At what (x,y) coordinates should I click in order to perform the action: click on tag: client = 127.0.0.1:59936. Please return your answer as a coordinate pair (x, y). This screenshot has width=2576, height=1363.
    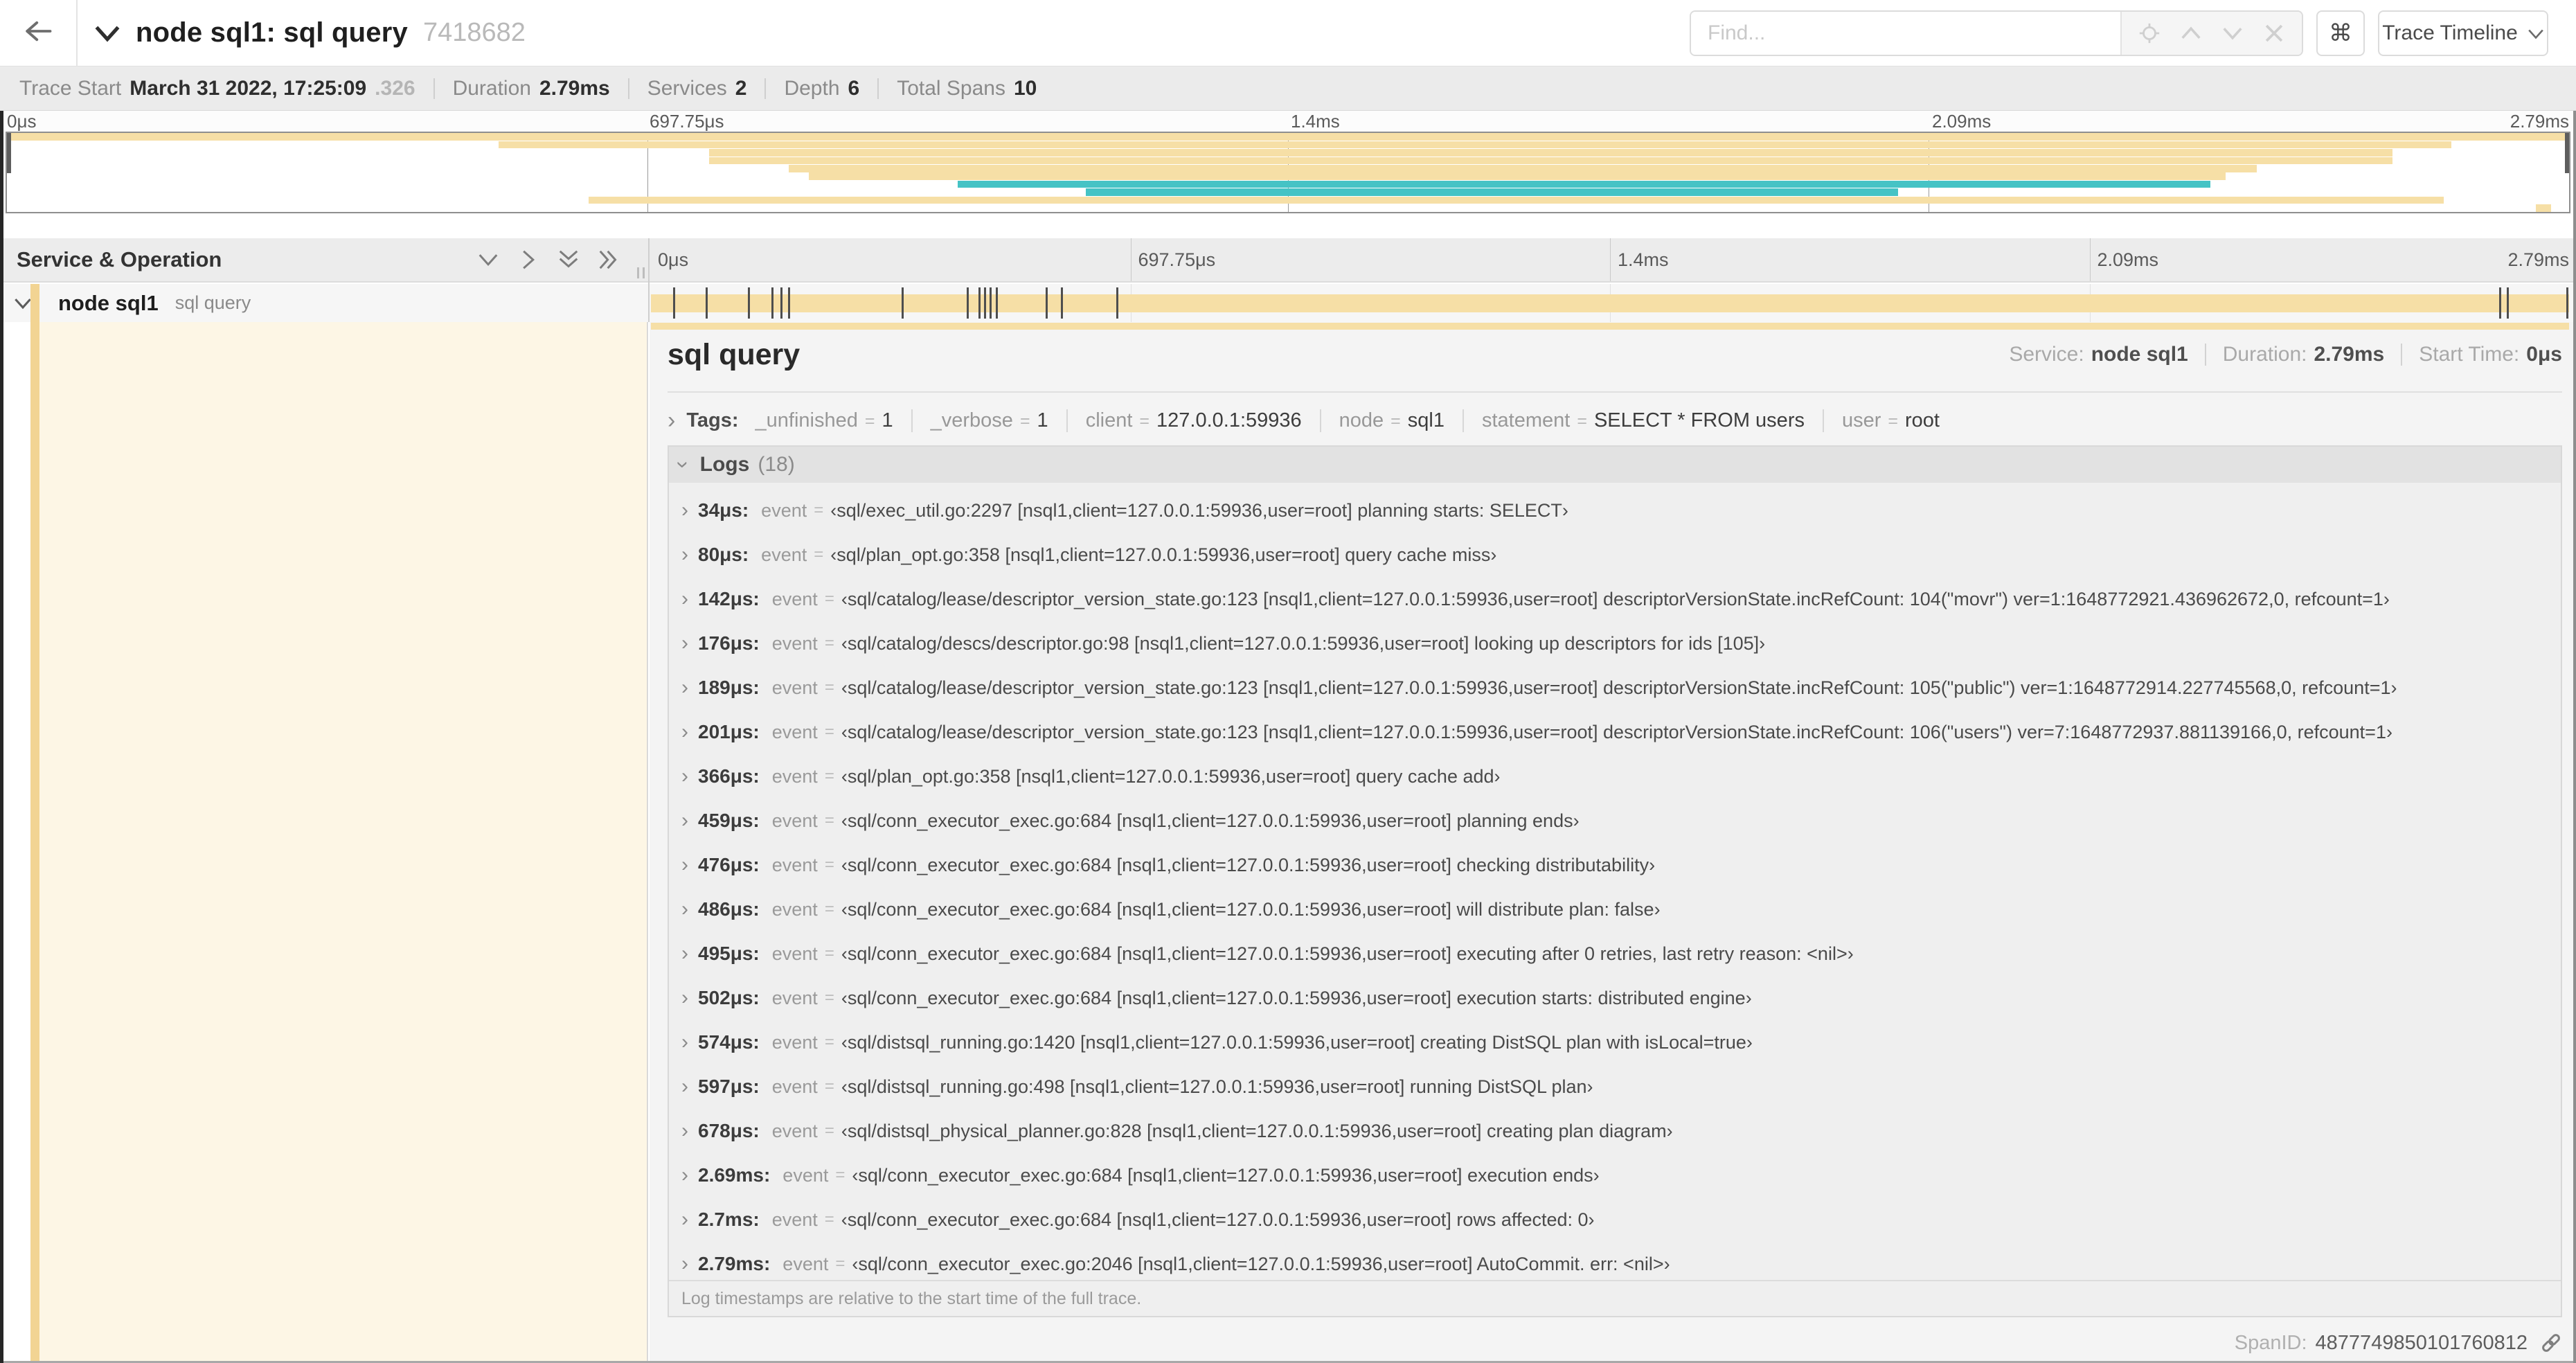
    Looking at the image, I should click on (1193, 421).